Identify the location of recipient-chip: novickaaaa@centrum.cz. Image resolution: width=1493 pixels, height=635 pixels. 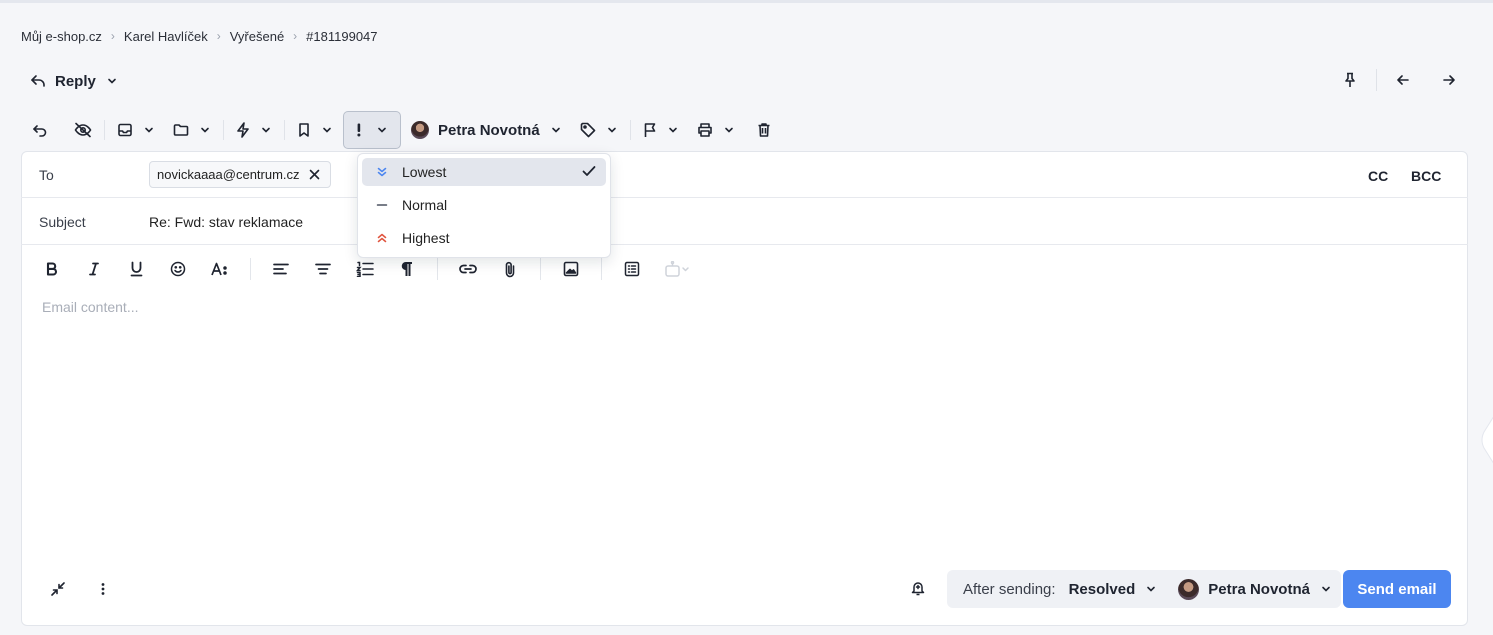
(240, 174).